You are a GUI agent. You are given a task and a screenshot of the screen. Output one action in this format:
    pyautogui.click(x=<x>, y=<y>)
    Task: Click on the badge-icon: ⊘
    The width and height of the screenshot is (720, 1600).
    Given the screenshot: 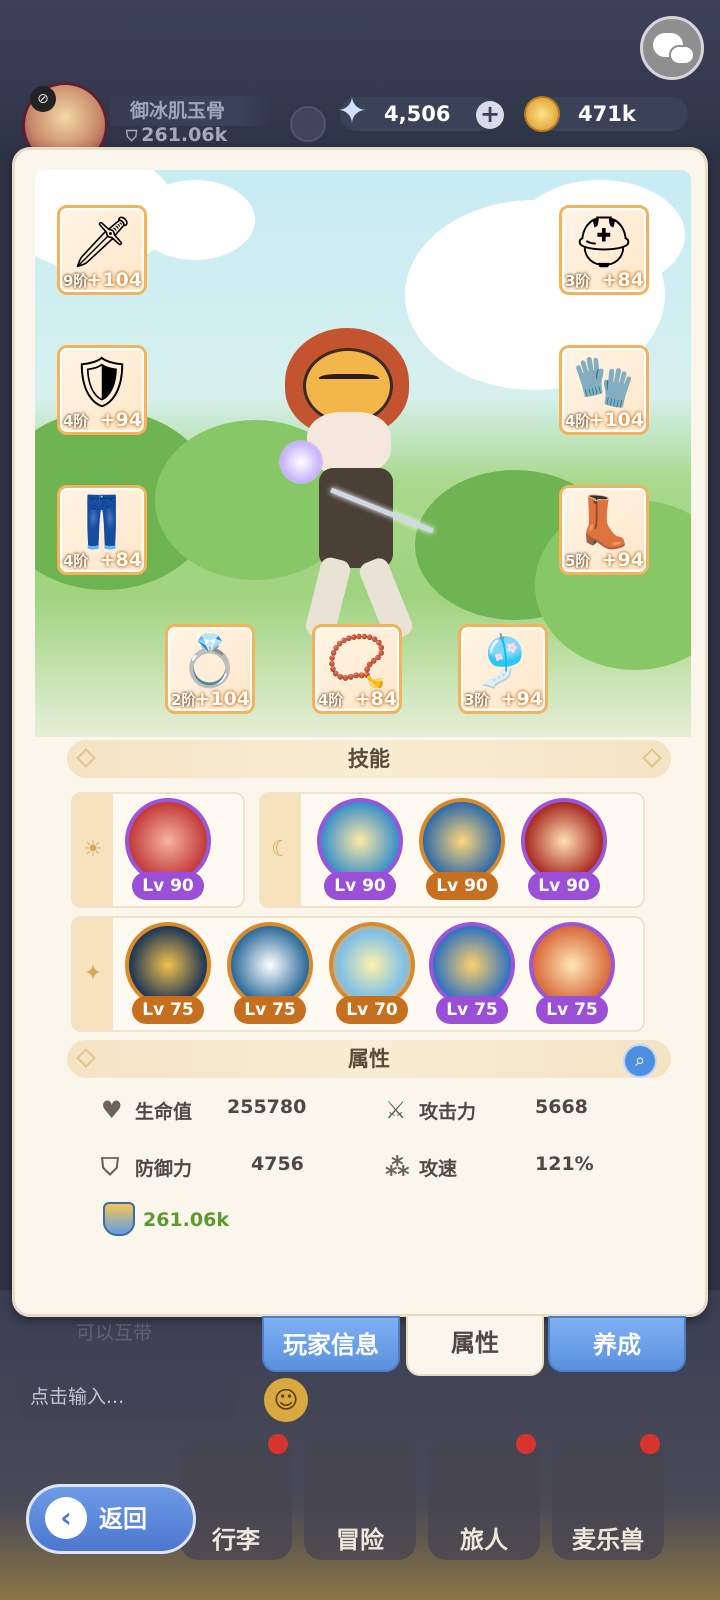 What is the action you would take?
    pyautogui.click(x=43, y=99)
    